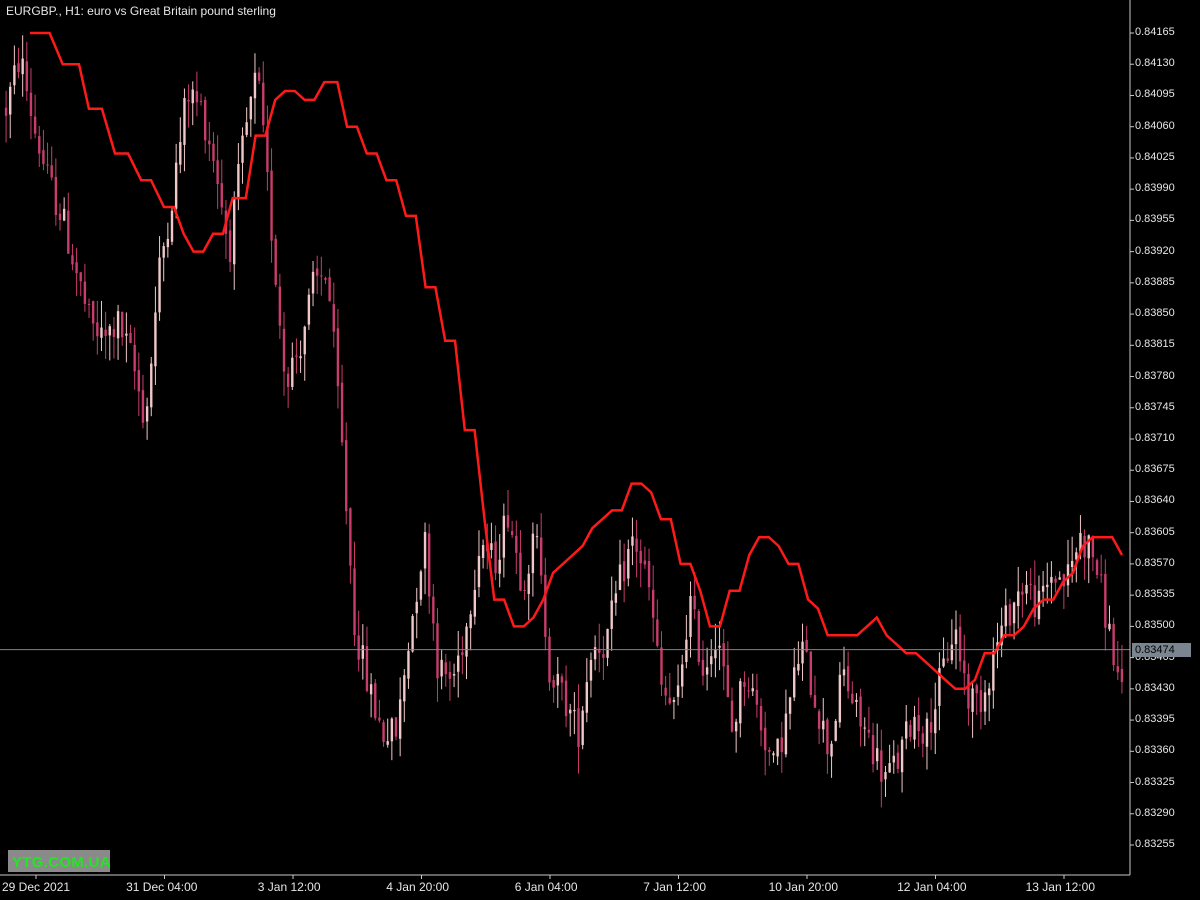  What do you see at coordinates (1132, 439) in the screenshot?
I see `price-axis-ticks` at bounding box center [1132, 439].